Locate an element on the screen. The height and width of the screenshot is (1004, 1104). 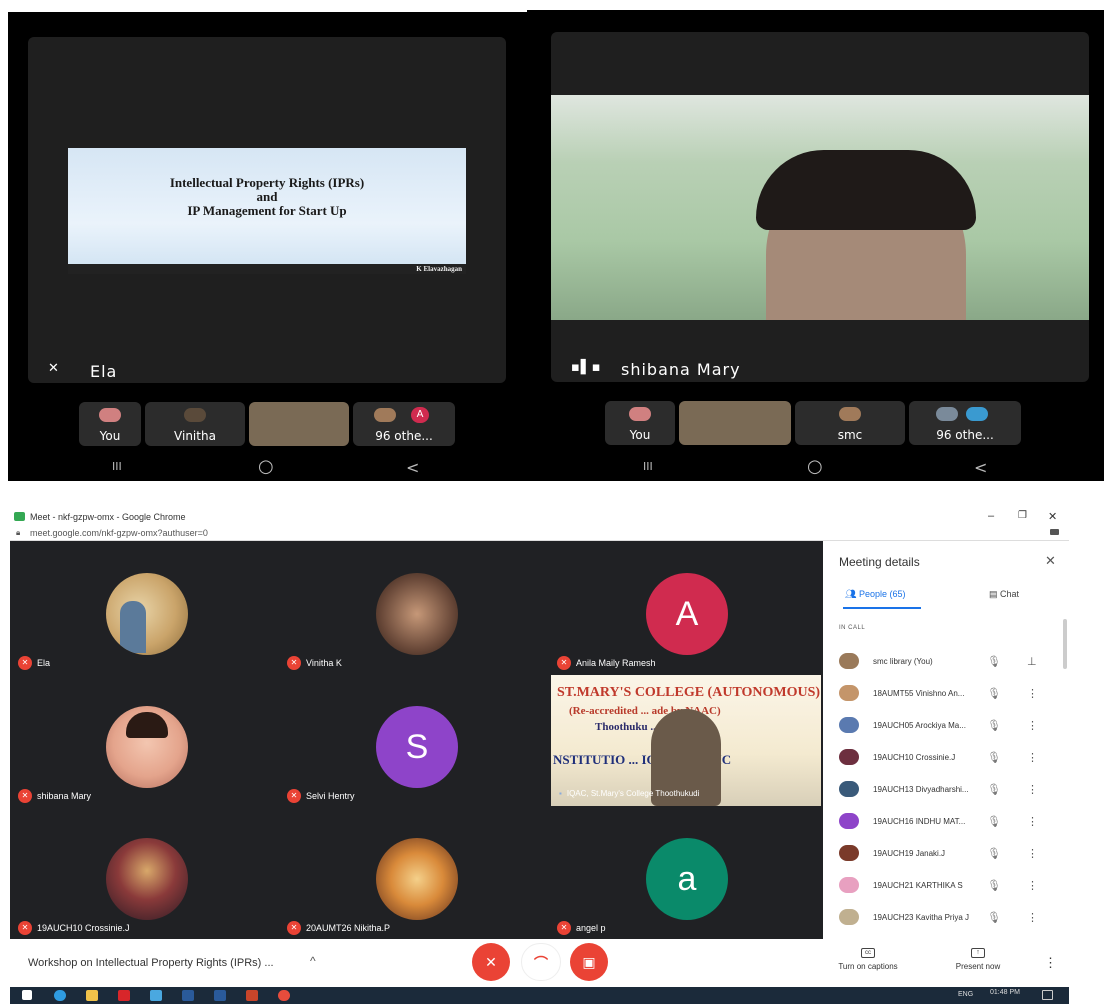
leave-call-button: ⌒ is located at coordinates (541, 962).